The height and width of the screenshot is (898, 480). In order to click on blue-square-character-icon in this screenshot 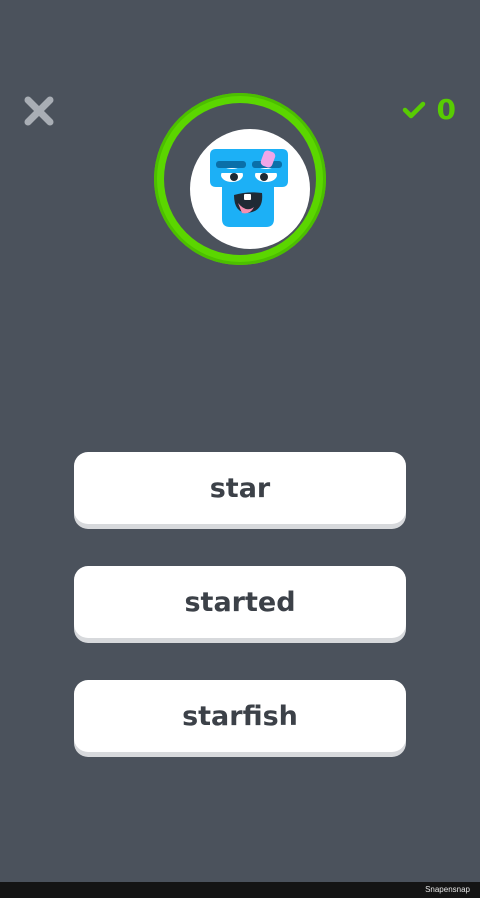, I will do `click(249, 188)`.